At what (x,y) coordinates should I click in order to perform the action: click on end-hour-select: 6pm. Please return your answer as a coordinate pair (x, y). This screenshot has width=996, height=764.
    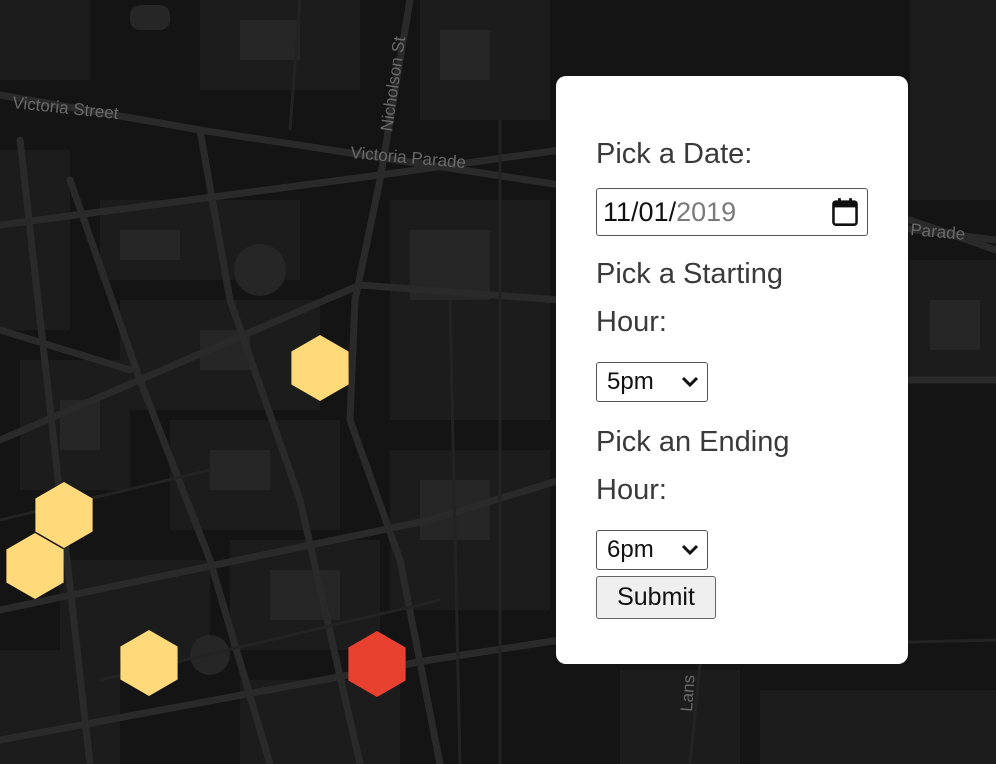
    Looking at the image, I should click on (652, 550).